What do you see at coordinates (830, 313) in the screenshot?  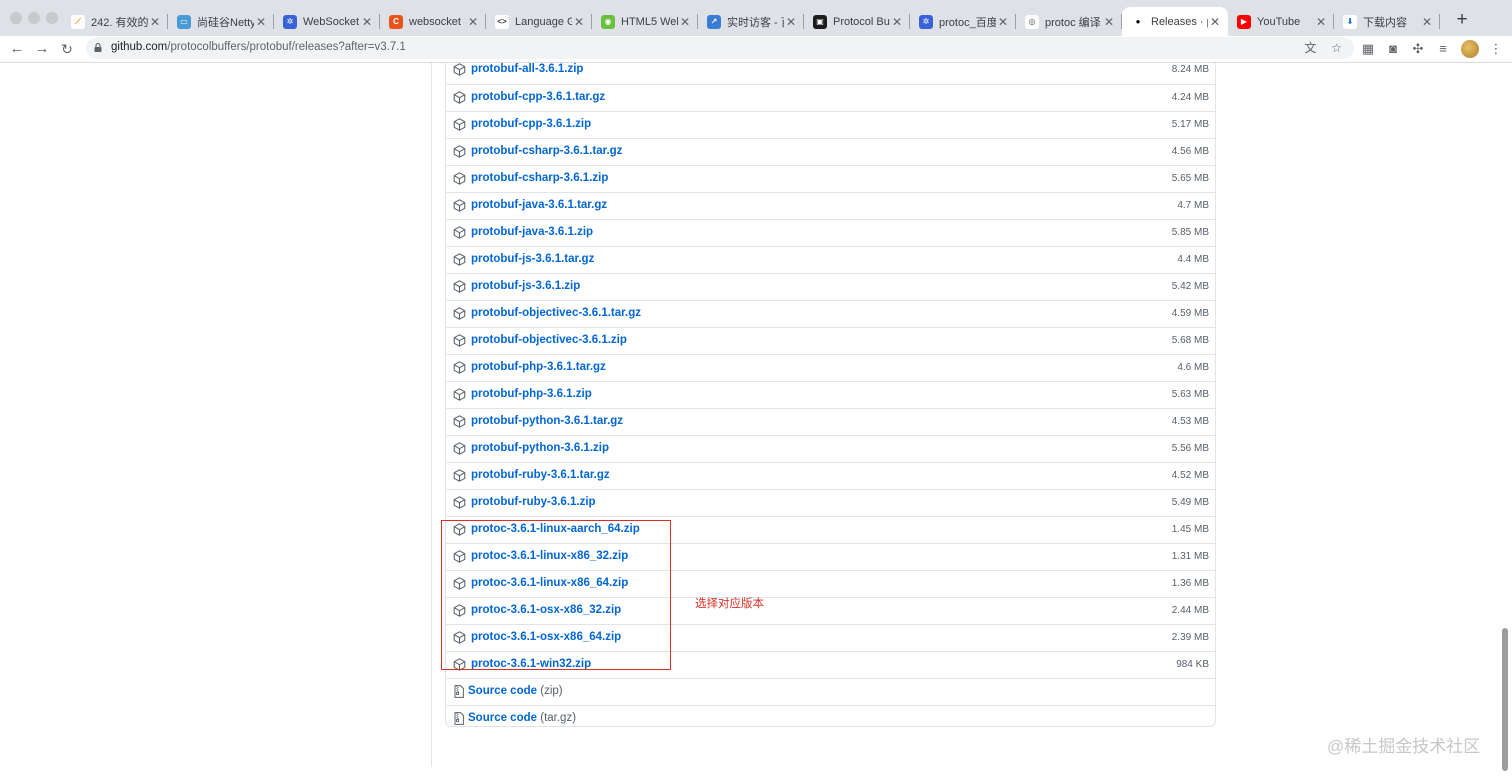 I see `asset-row: protobuf-objectivec-3.6.1.tar.gz 4.59 MB` at bounding box center [830, 313].